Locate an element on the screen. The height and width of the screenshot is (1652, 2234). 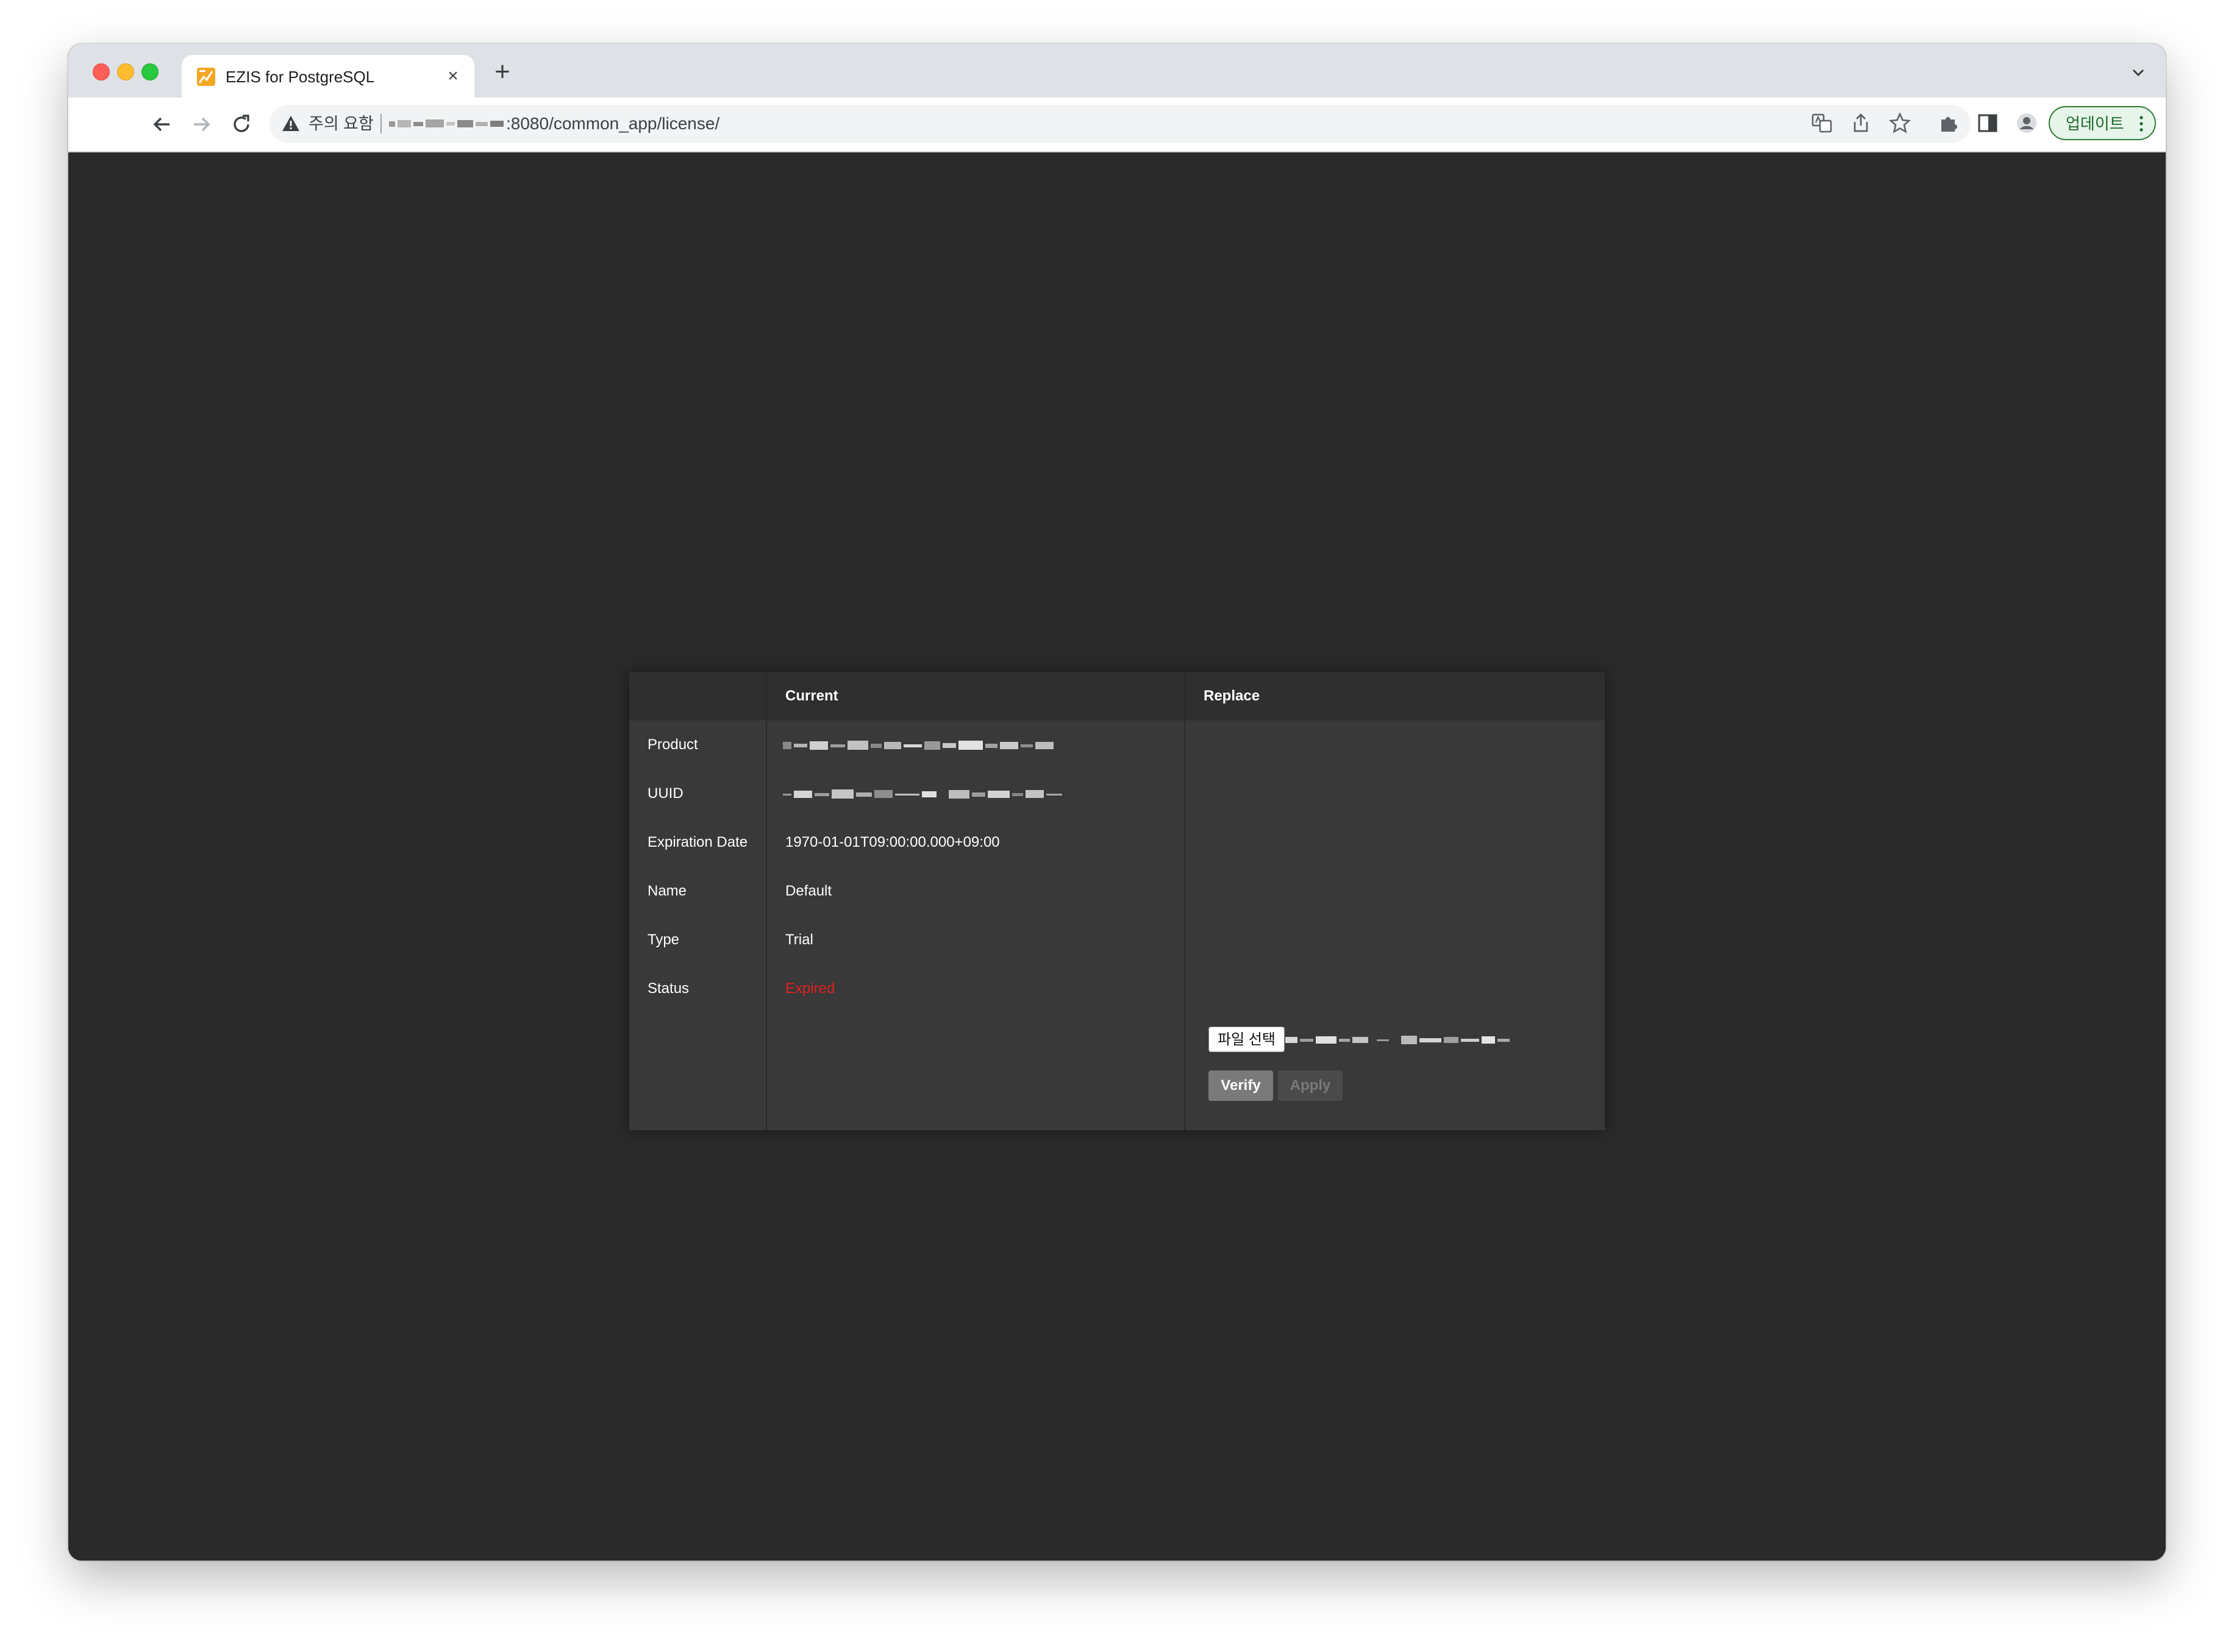
browser-tab-active: EZIS for PostgreSQL × is located at coordinates (328, 76).